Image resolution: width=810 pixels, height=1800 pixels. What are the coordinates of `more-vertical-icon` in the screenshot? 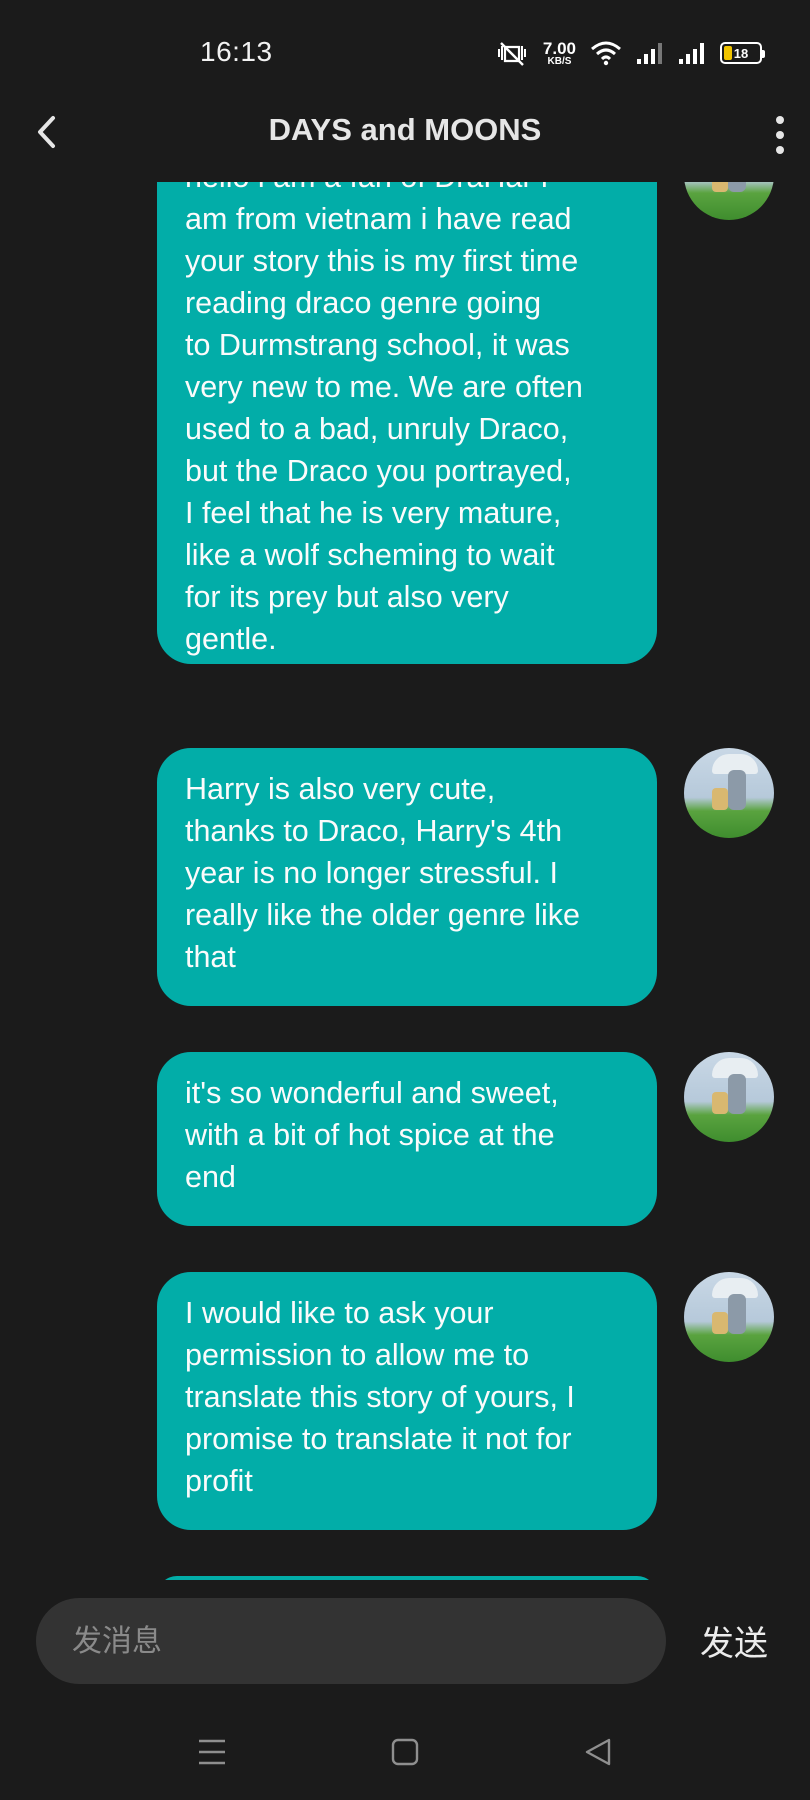 It's located at (780, 120).